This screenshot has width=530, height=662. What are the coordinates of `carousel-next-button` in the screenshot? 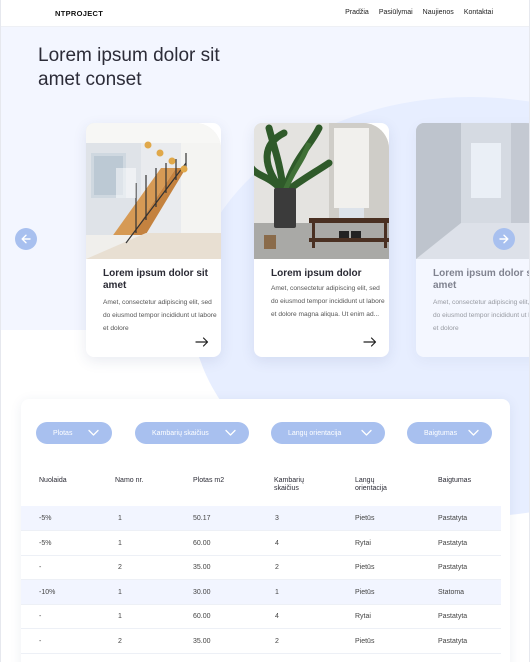 It's located at (504, 239).